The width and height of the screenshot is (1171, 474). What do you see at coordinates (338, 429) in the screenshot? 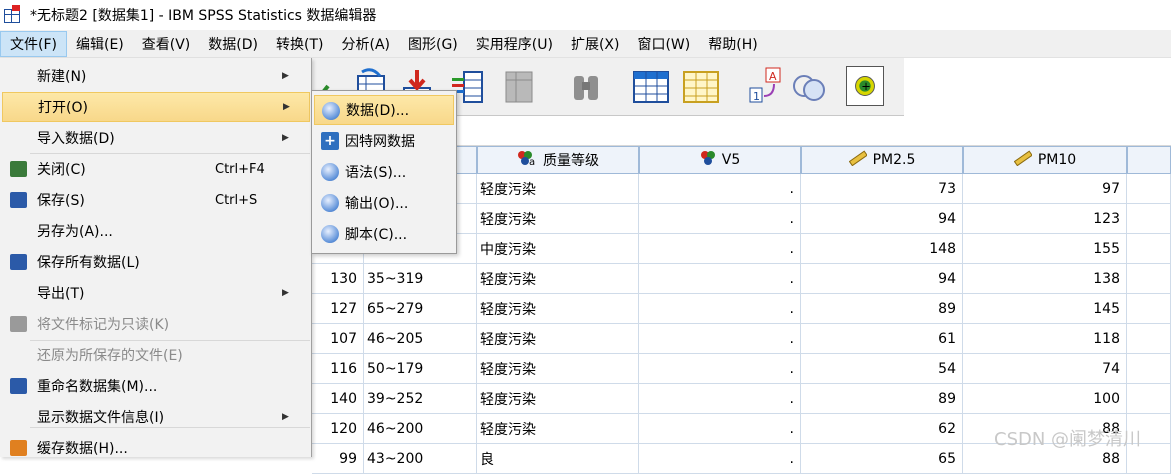
I see `table-cell: 120` at bounding box center [338, 429].